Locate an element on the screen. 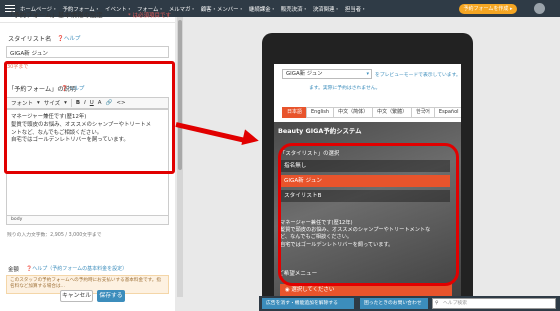 The height and width of the screenshot is (311, 560). system-title: Beauty GIGA予約システム is located at coordinates (320, 131).